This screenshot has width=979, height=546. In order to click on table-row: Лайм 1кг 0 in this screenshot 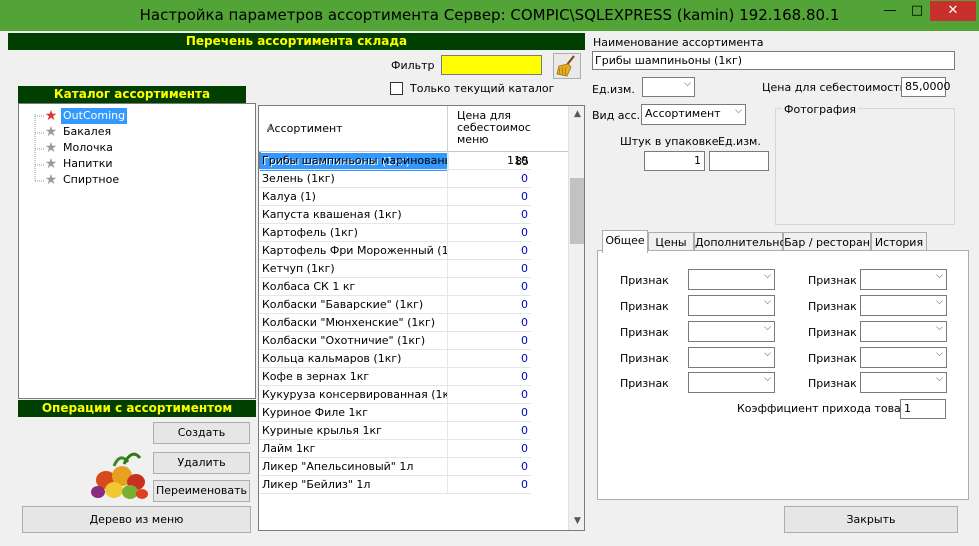, I will do `click(395, 449)`.